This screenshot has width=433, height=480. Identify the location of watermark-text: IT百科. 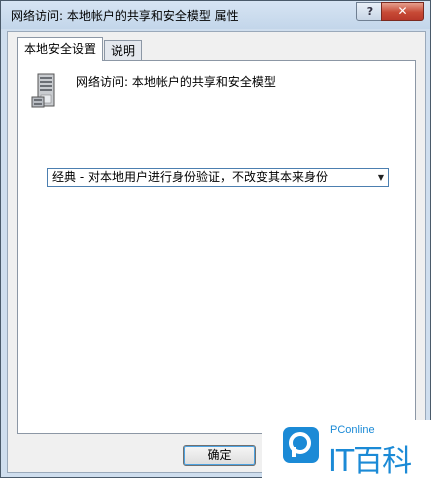
(370, 461).